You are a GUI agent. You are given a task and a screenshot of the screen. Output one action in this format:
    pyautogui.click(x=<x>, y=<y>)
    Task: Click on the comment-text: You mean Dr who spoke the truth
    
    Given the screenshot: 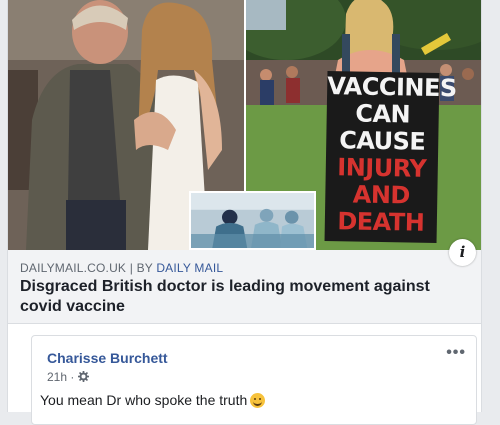 What is the action you would take?
    pyautogui.click(x=153, y=400)
    